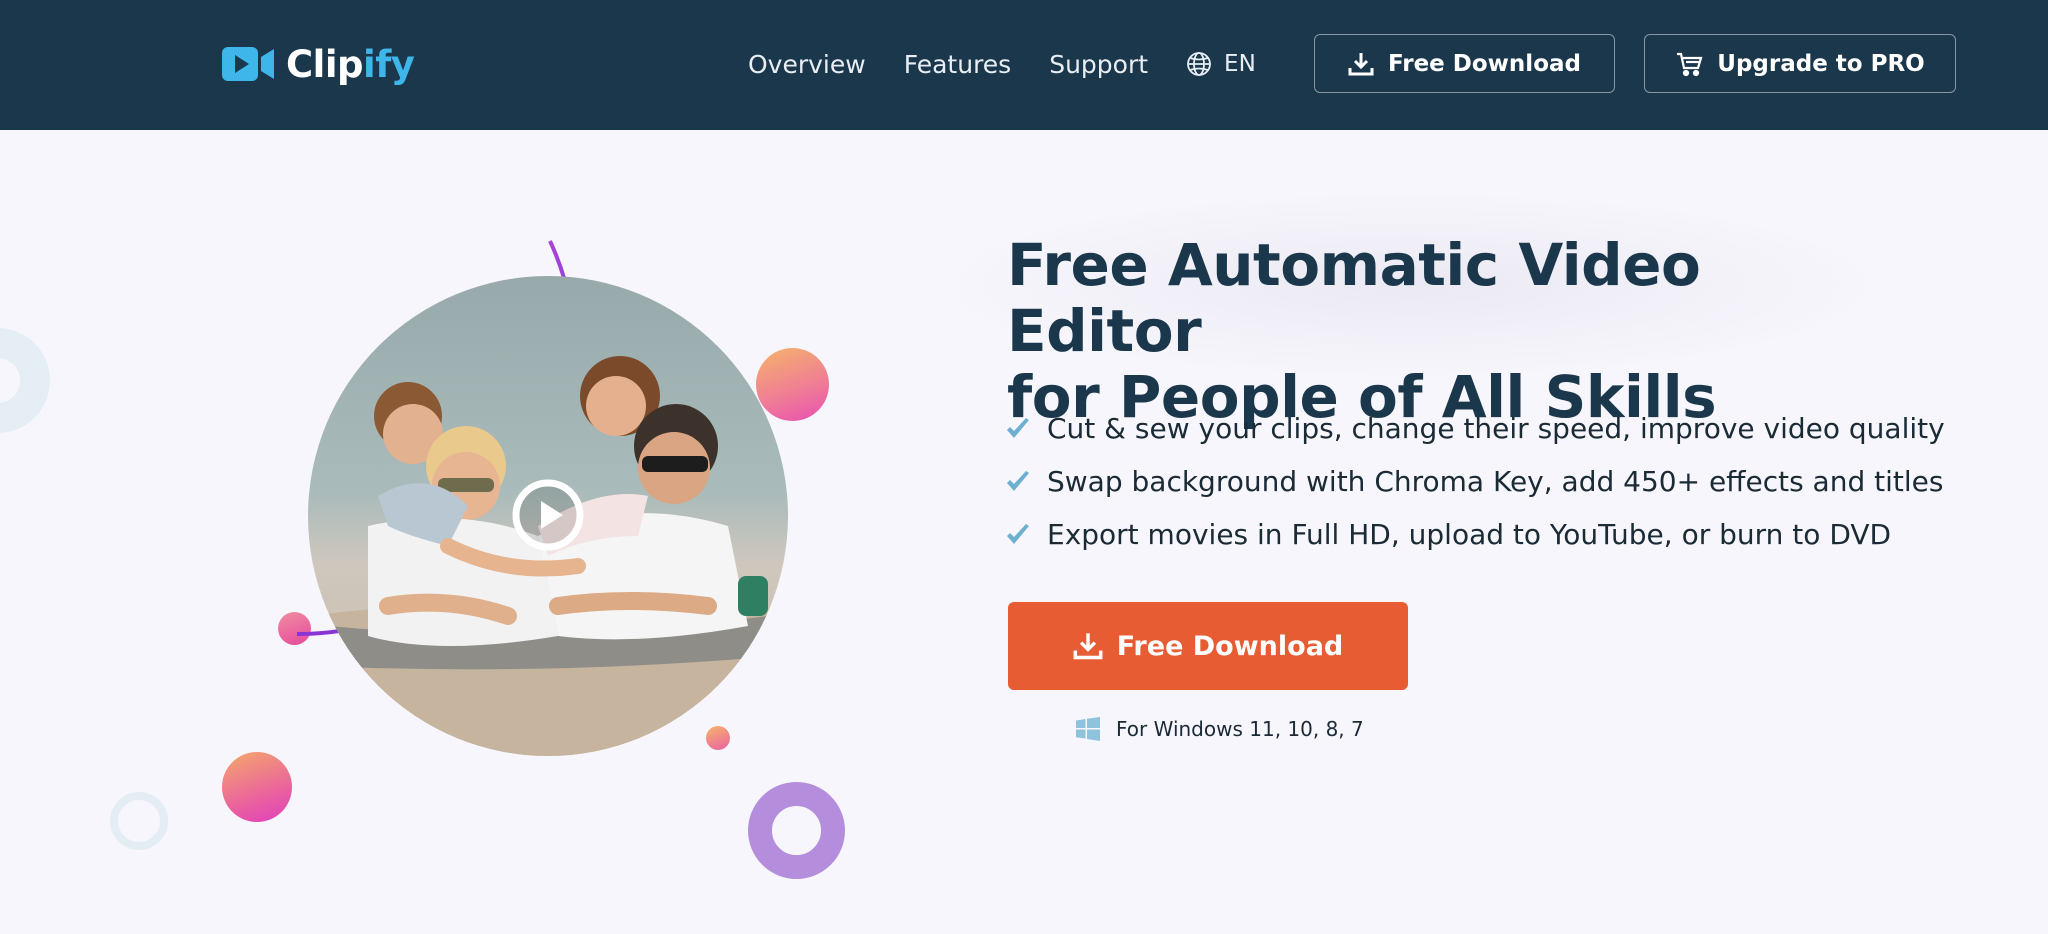  What do you see at coordinates (1240, 729) in the screenshot?
I see `os-compatibility-label: For Windows 11, 10, 8, 7` at bounding box center [1240, 729].